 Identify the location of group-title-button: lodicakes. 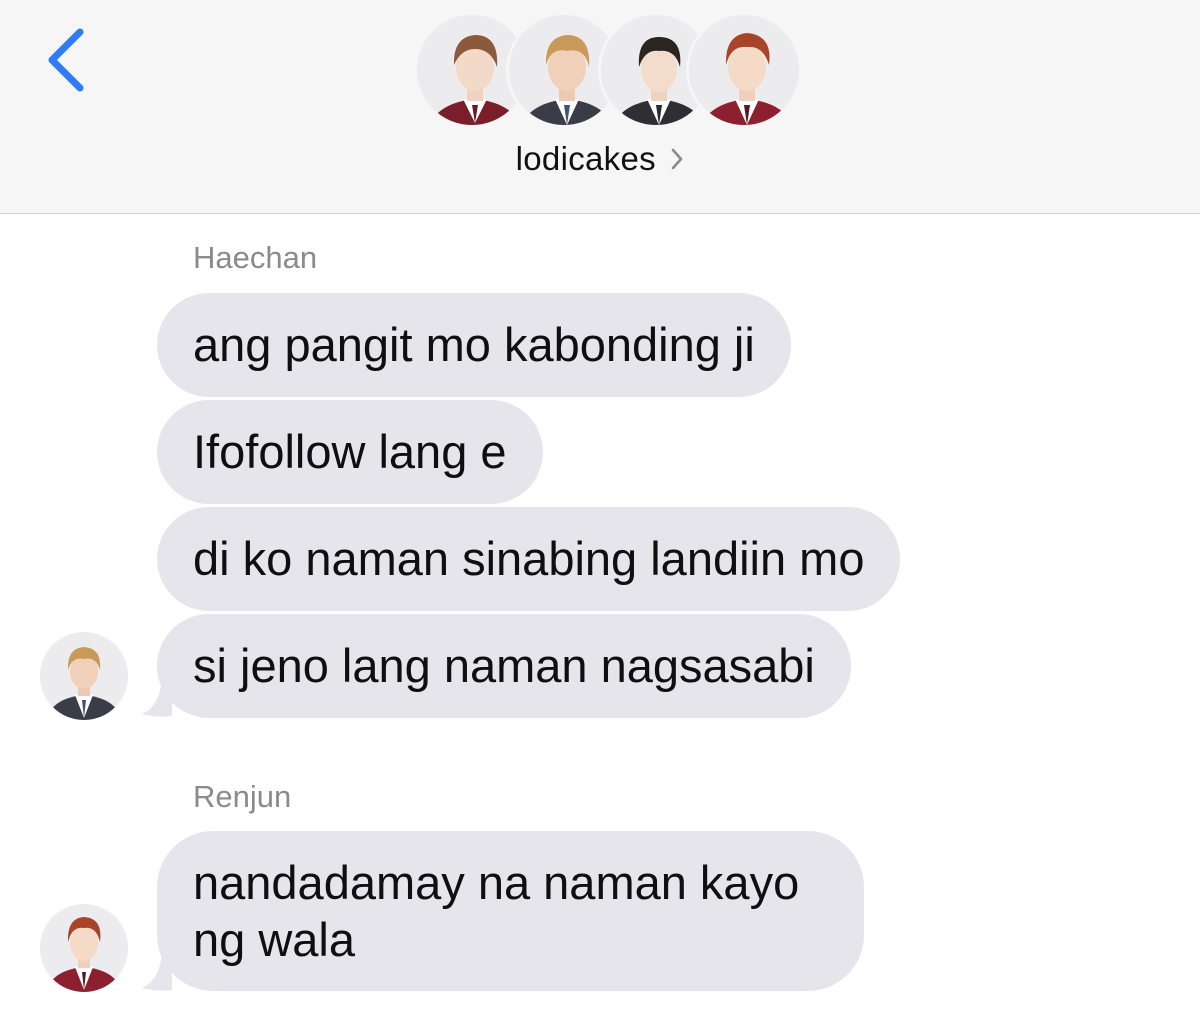
(600, 163).